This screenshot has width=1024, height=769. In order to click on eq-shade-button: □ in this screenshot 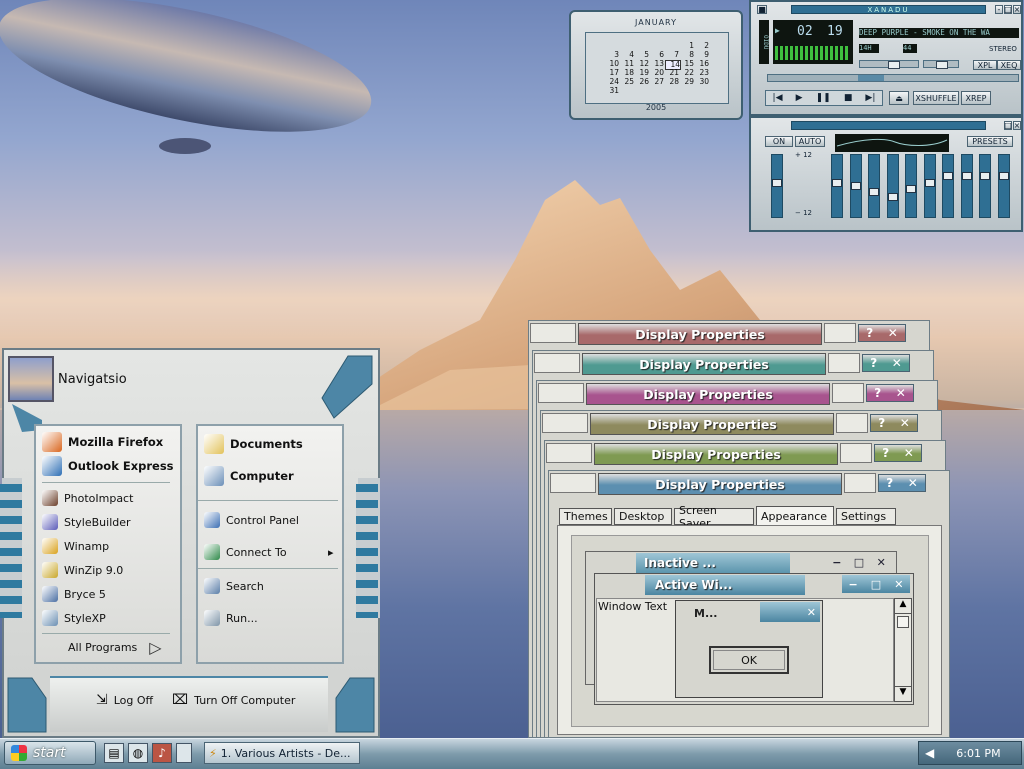, I will do `click(1008, 125)`.